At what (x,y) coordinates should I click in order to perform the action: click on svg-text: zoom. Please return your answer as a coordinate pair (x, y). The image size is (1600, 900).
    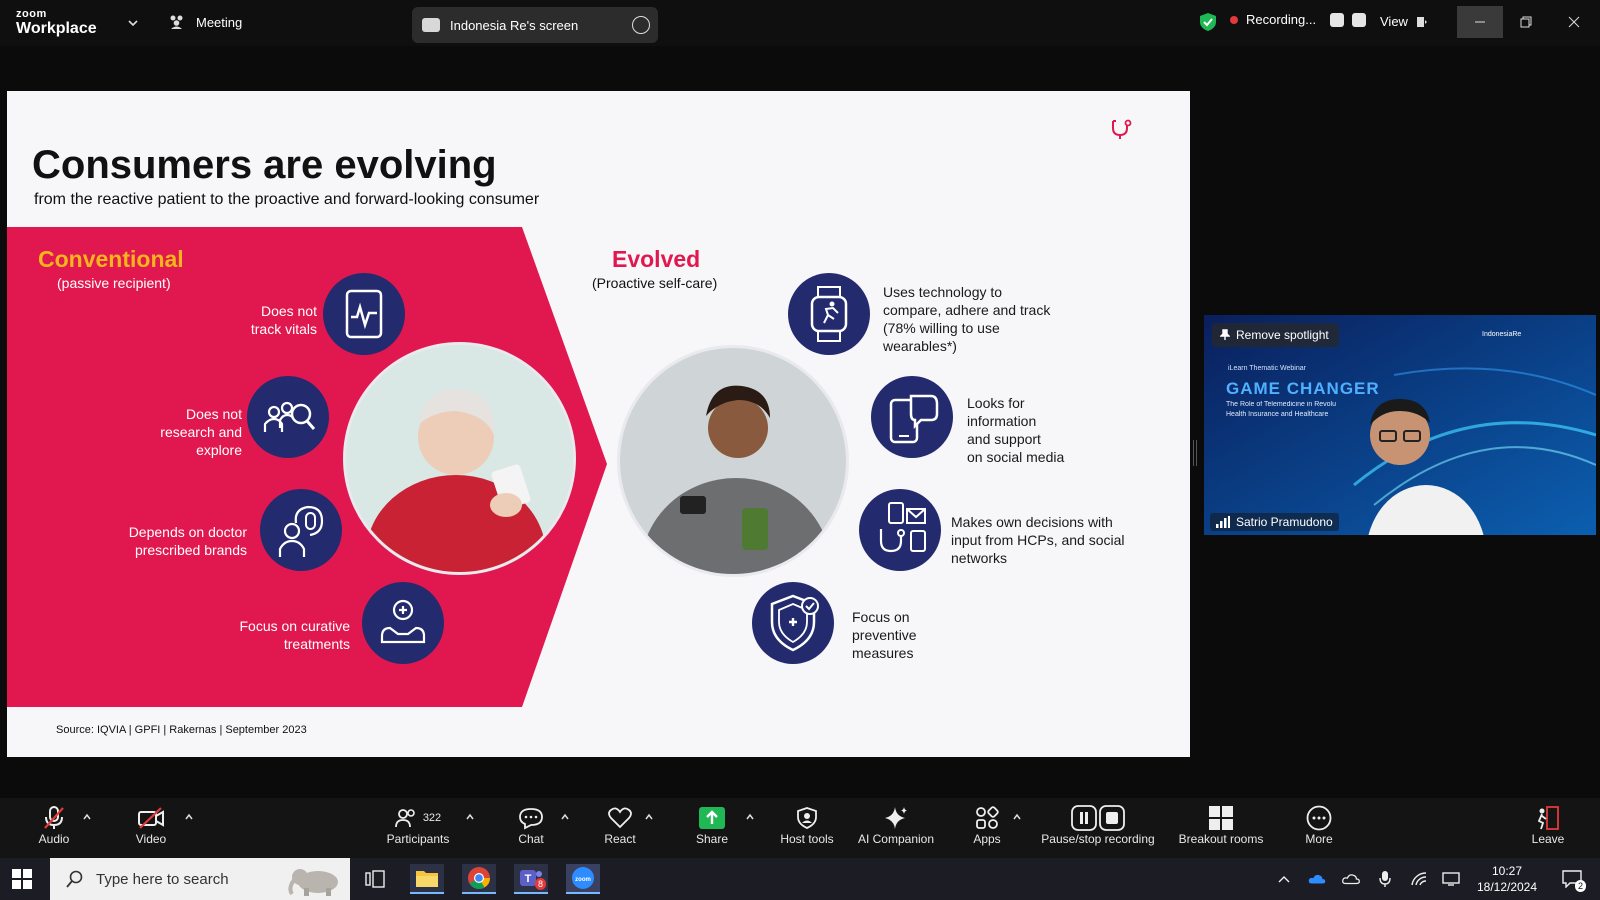
    Looking at the image, I should click on (583, 880).